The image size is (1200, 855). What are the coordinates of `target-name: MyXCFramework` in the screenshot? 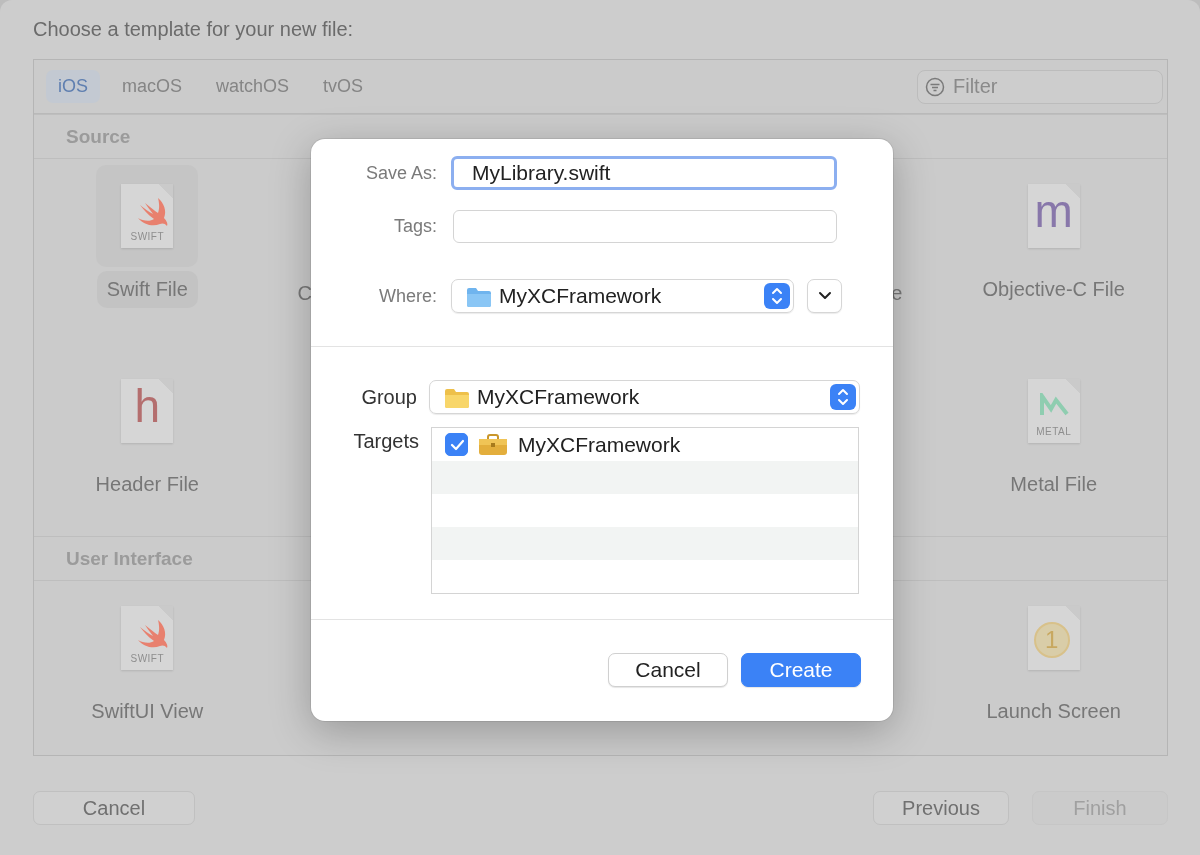 It's located at (599, 444).